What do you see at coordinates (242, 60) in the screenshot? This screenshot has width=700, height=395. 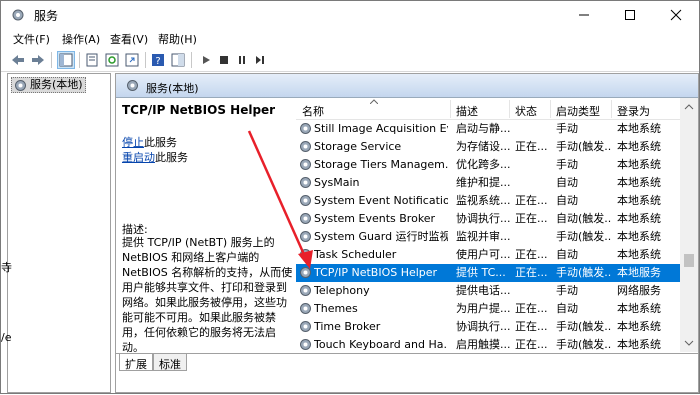 I see `pause-service-button` at bounding box center [242, 60].